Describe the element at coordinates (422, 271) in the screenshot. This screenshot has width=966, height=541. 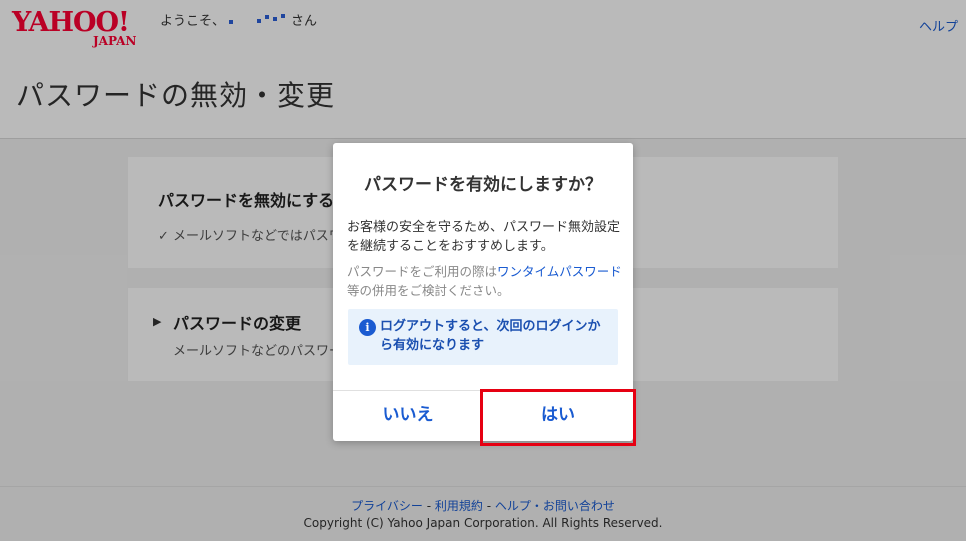
I see `dialog-note-prefix: パスワードをご利用の際は` at that location.